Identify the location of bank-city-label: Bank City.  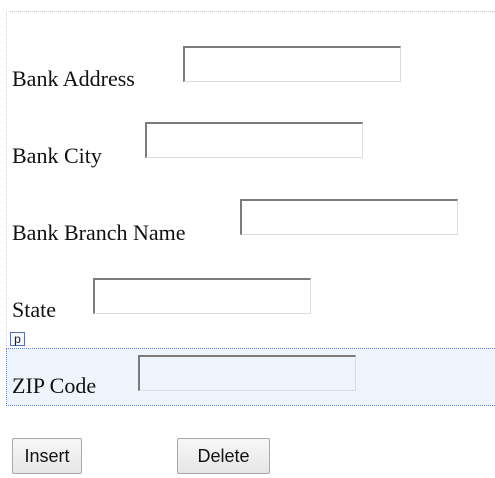
(57, 155).